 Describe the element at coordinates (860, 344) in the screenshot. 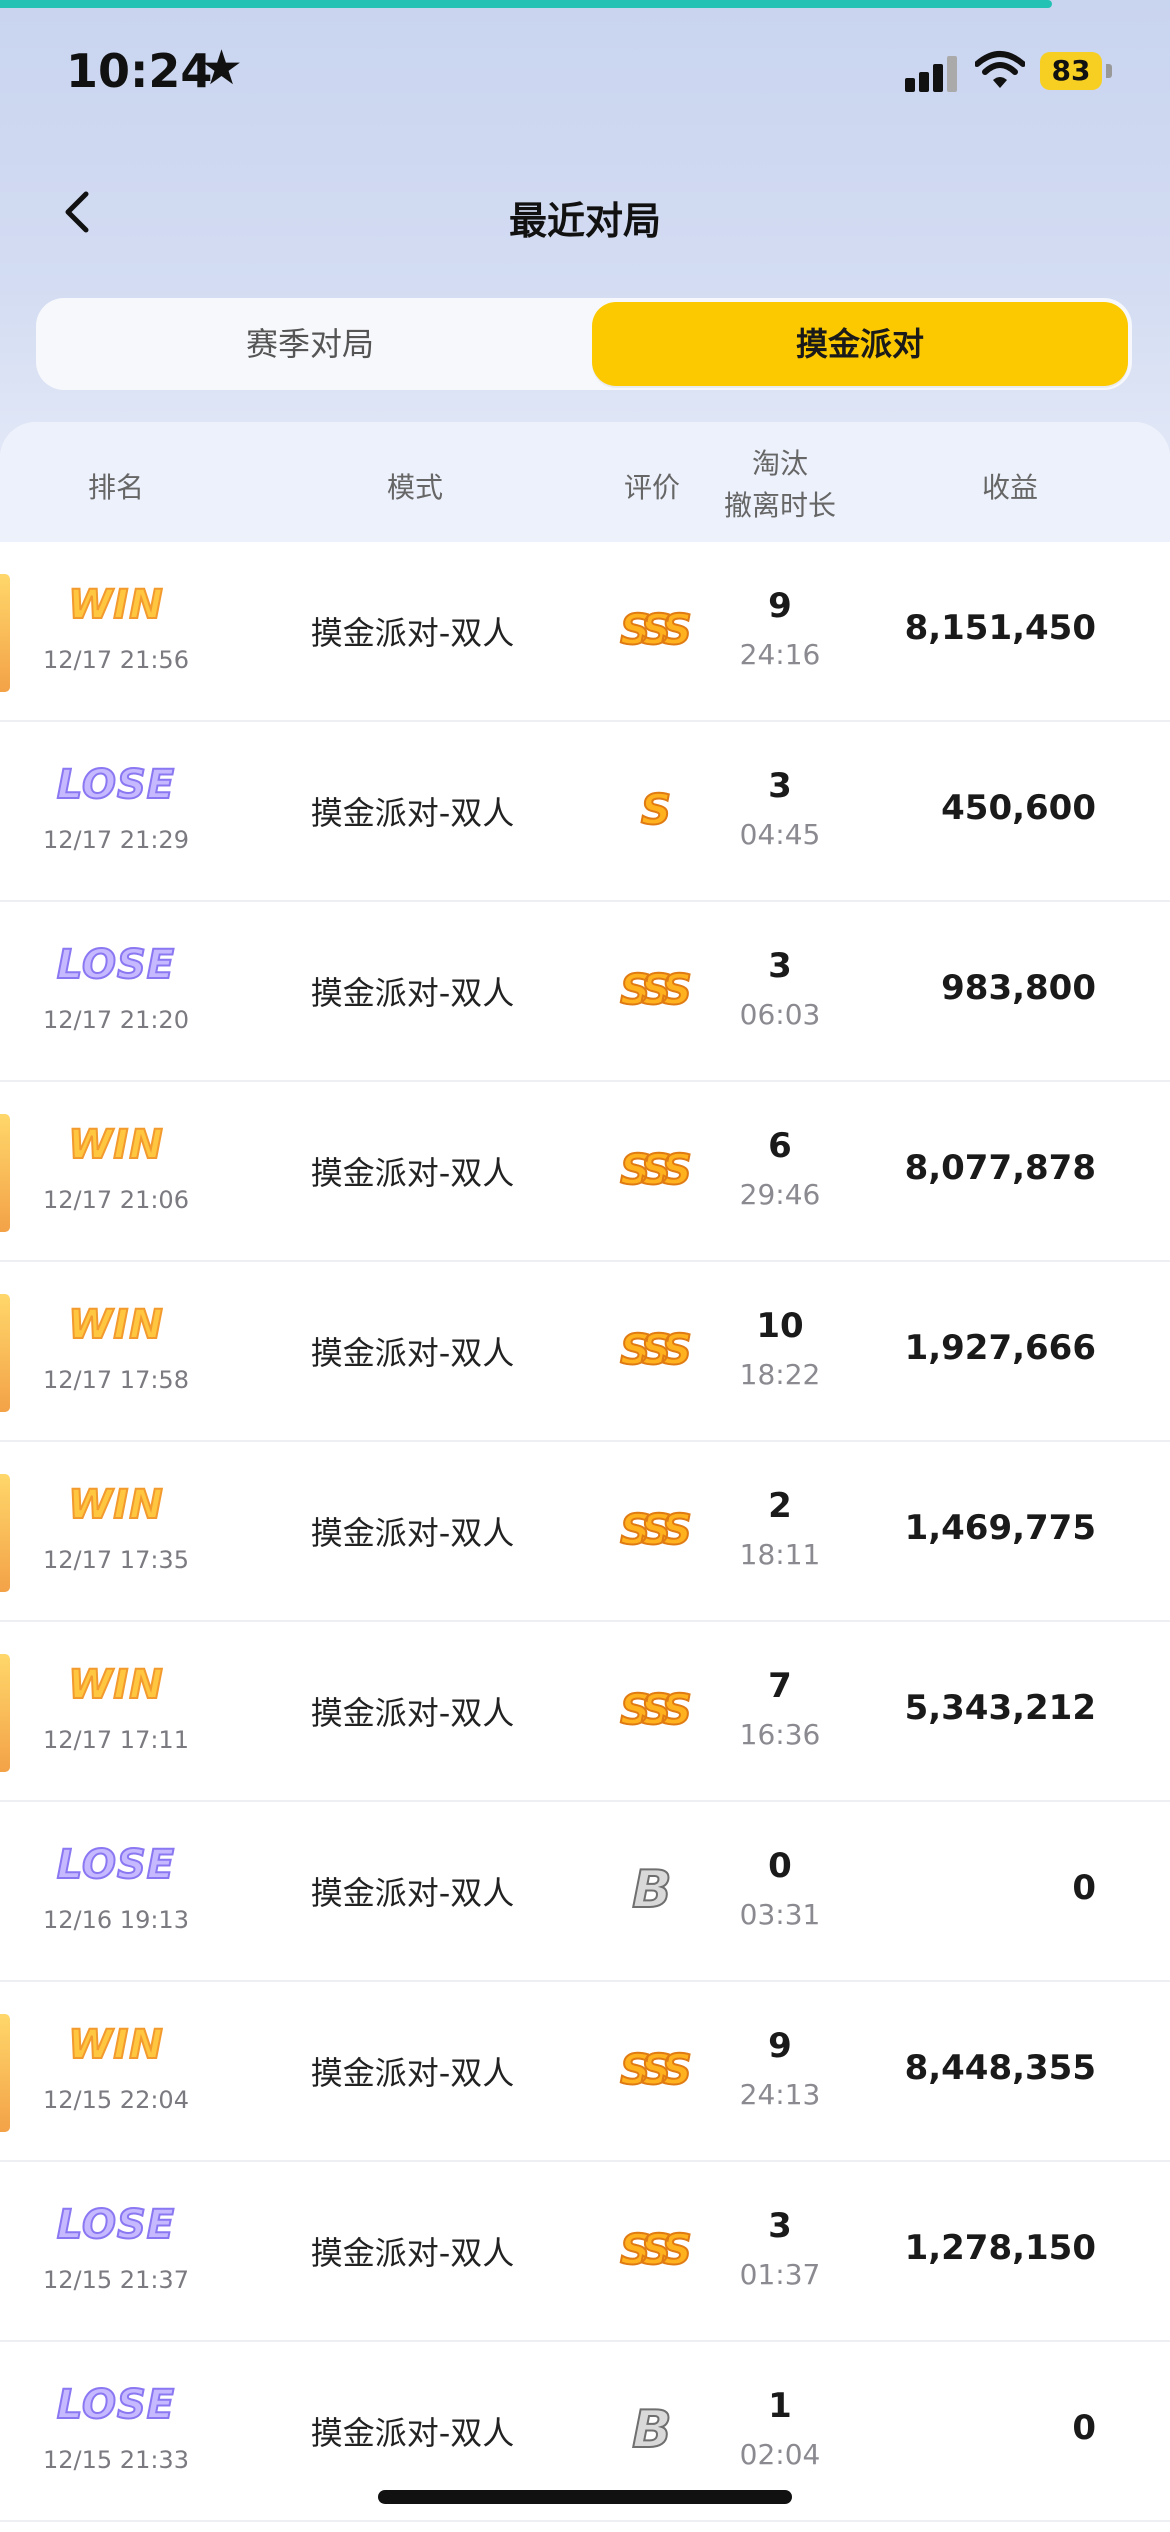

I see `tab-treasure-party: 摸金派对` at that location.